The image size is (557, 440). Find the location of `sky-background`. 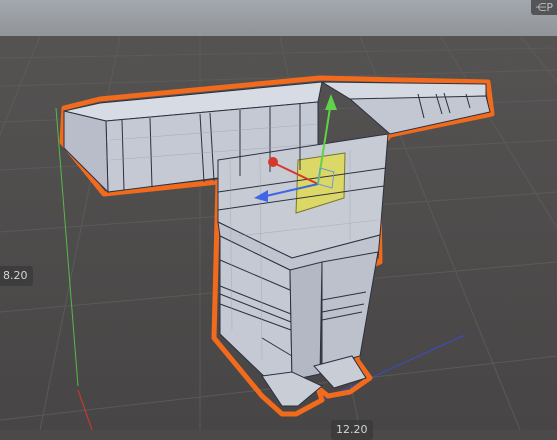

sky-background is located at coordinates (278, 20).